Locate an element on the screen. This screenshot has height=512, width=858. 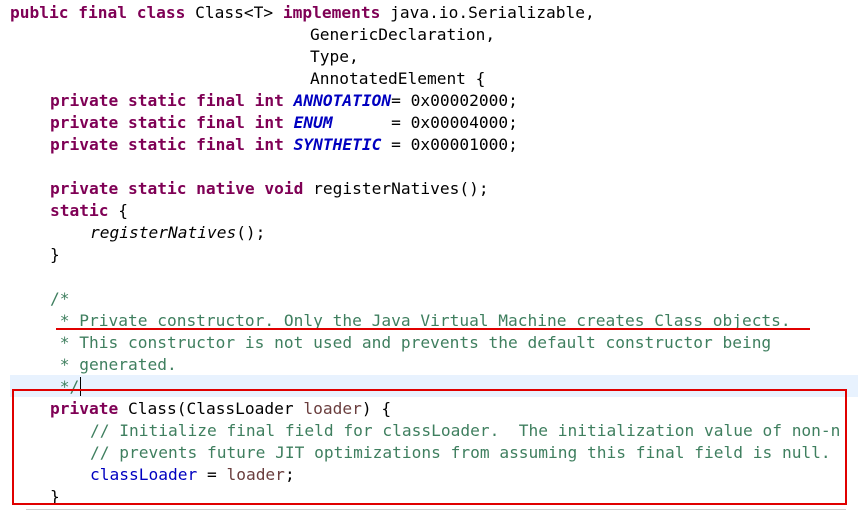
bottom-divider is located at coordinates (436, 509).